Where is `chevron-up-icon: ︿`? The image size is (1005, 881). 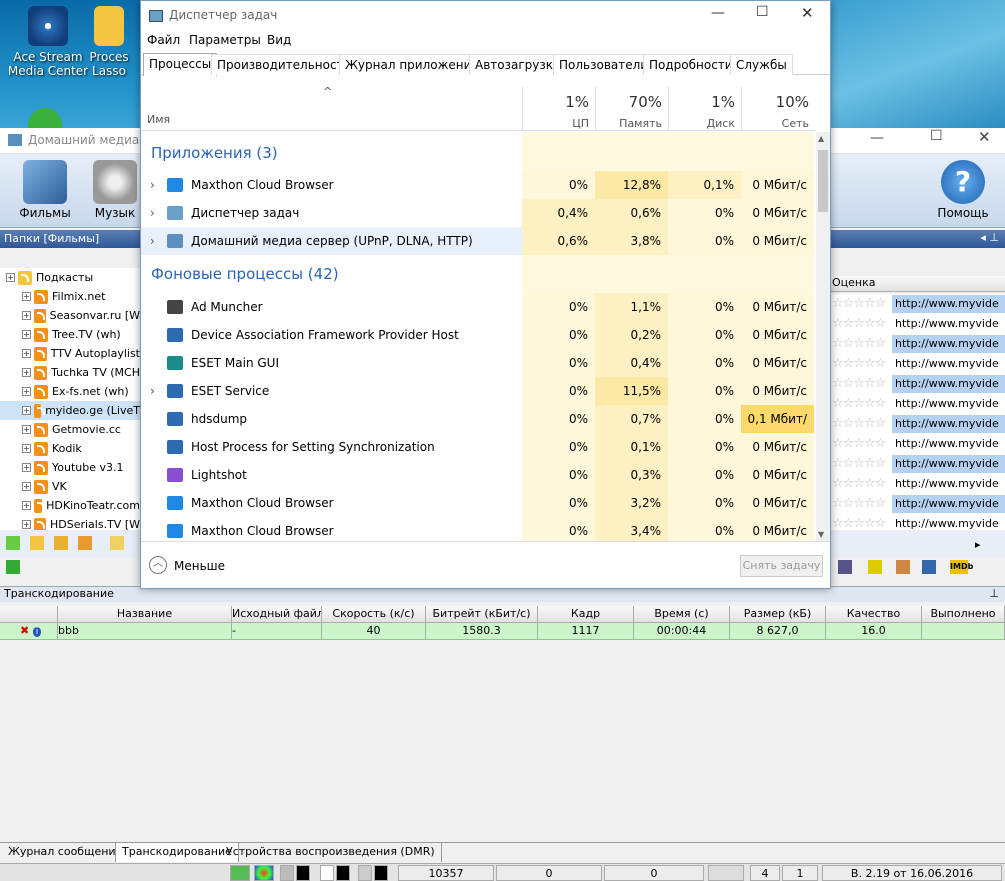
chevron-up-icon: ︿ is located at coordinates (158, 565).